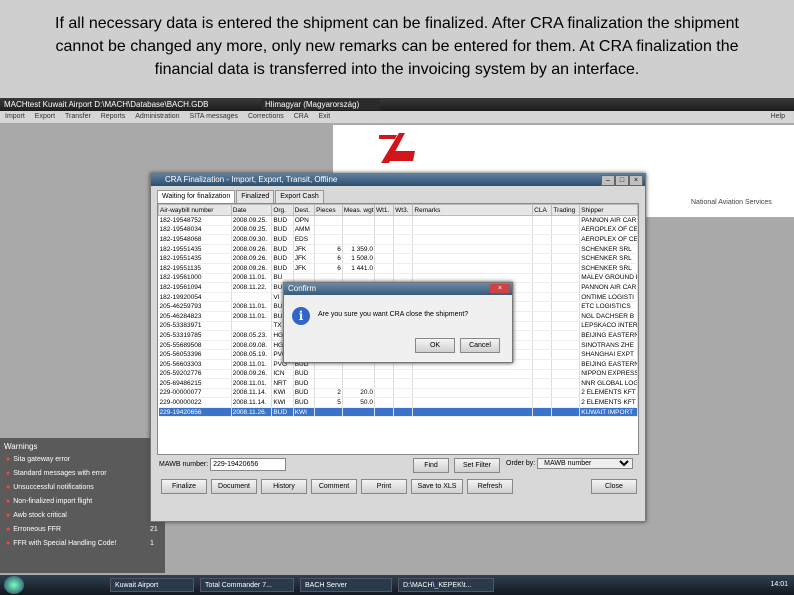 The image size is (794, 595). I want to click on table-cell: 2008.09.25., so click(252, 220).